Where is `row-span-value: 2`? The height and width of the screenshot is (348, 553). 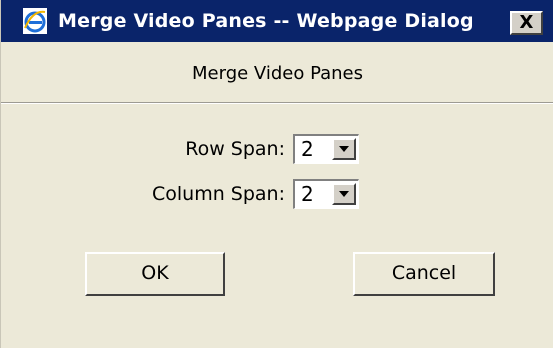
row-span-value: 2 is located at coordinates (307, 149).